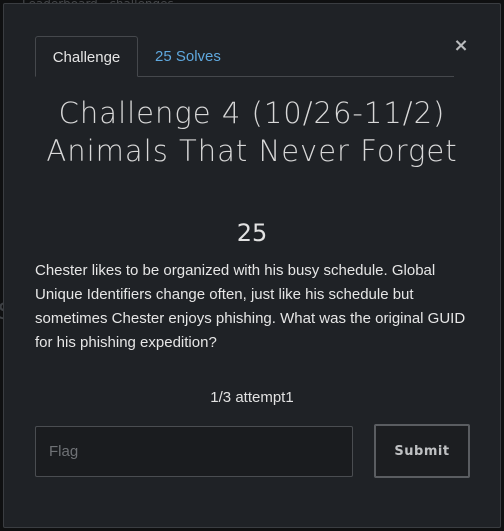 The width and height of the screenshot is (504, 531). Describe the element at coordinates (188, 56) in the screenshot. I see `tab-solves: 25 Solves` at that location.